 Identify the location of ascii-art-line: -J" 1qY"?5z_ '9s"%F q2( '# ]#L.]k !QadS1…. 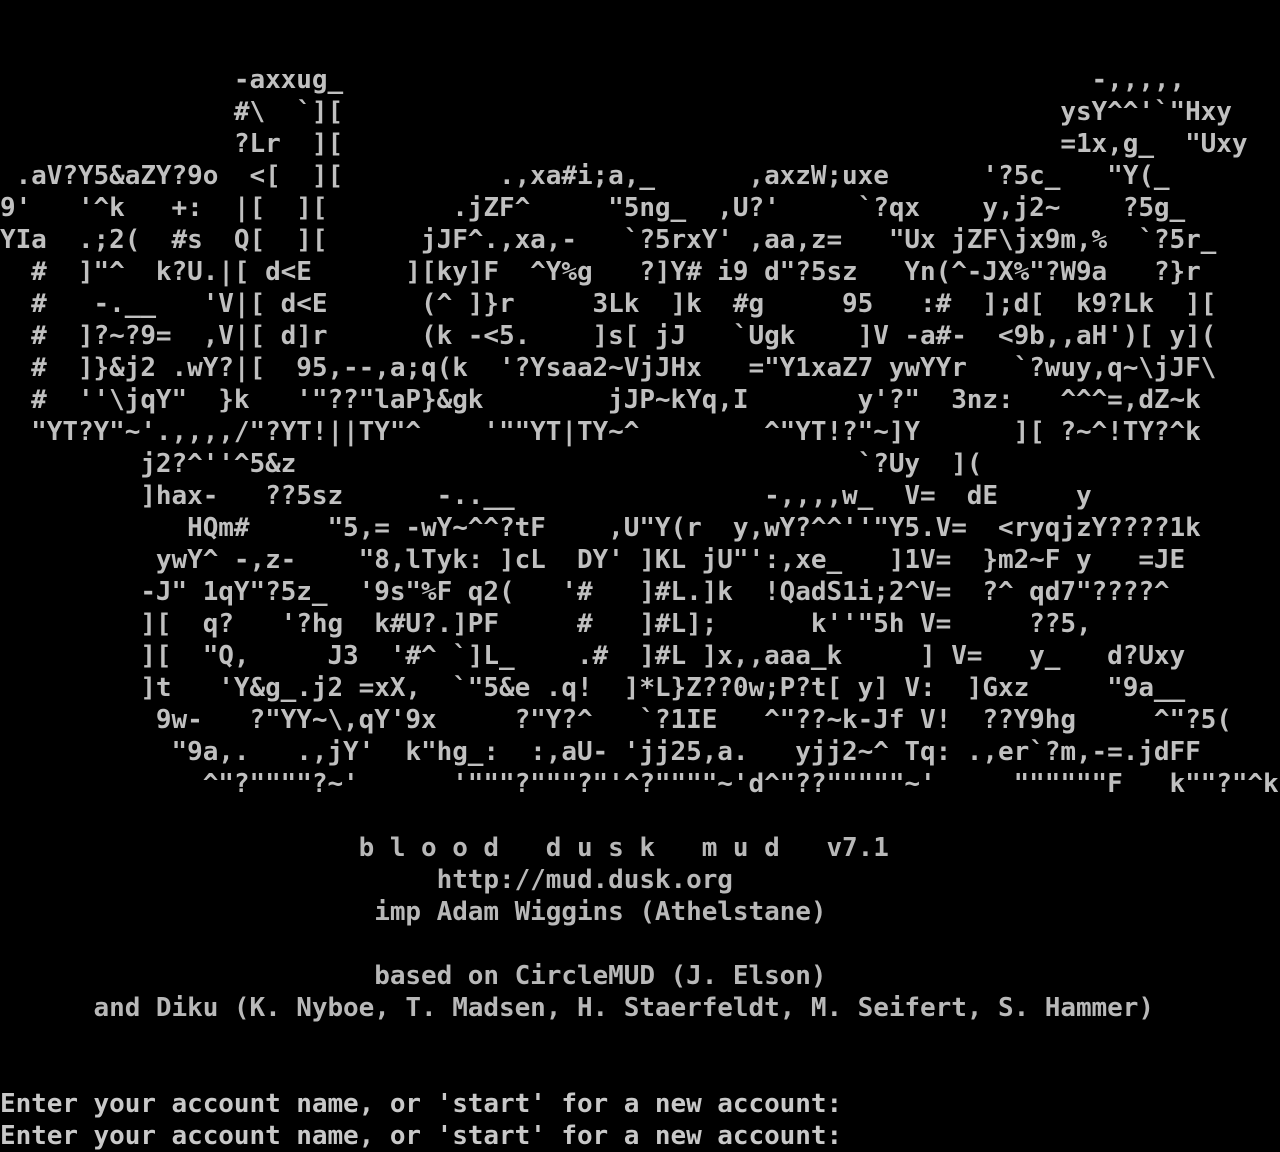
(585, 592).